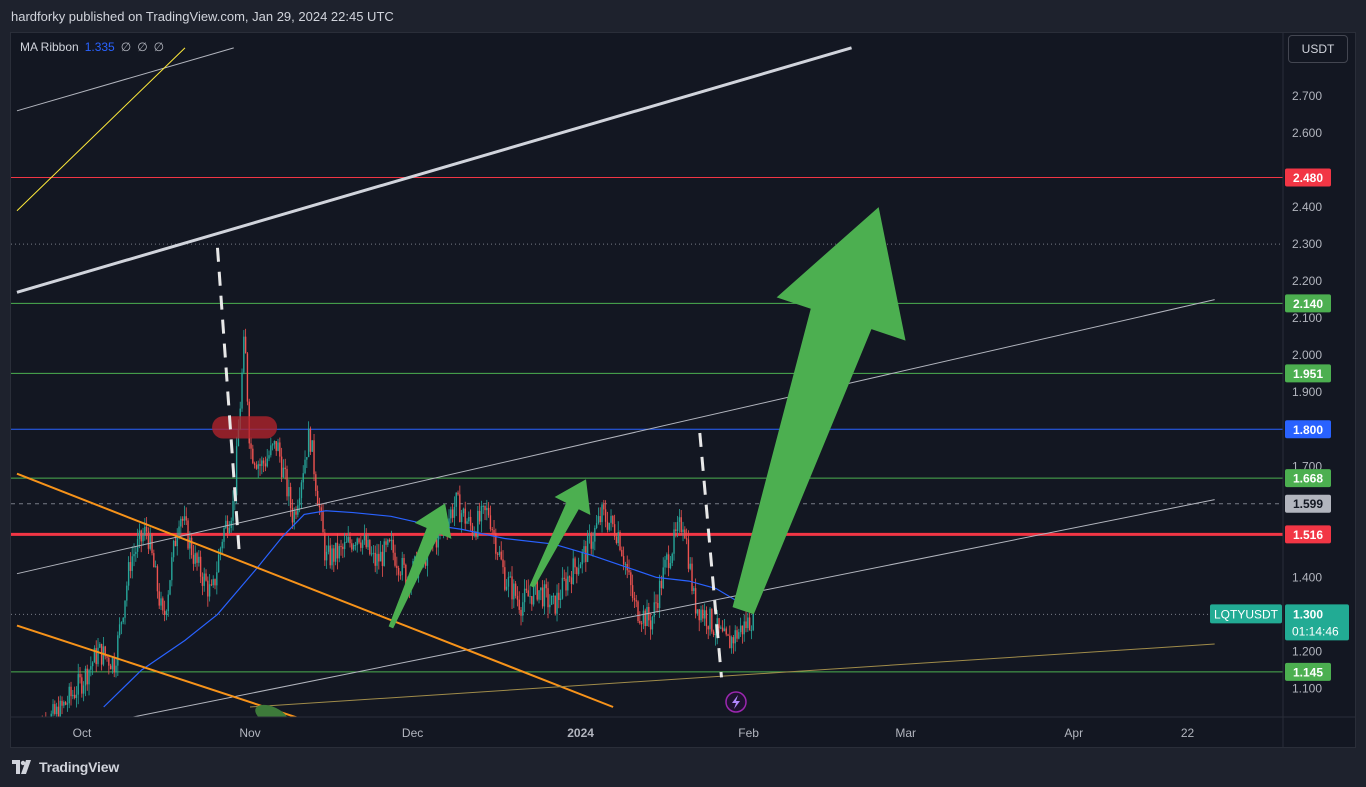 The image size is (1366, 787). What do you see at coordinates (1307, 577) in the screenshot?
I see `y-tick-label-2: 1.400` at bounding box center [1307, 577].